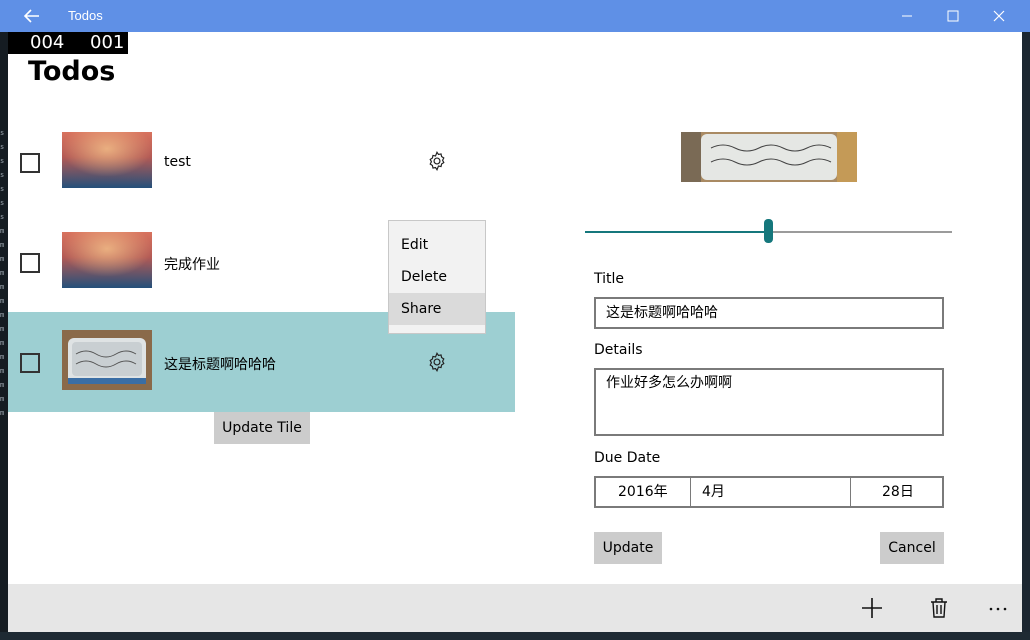  I want to click on delete-button, so click(939, 608).